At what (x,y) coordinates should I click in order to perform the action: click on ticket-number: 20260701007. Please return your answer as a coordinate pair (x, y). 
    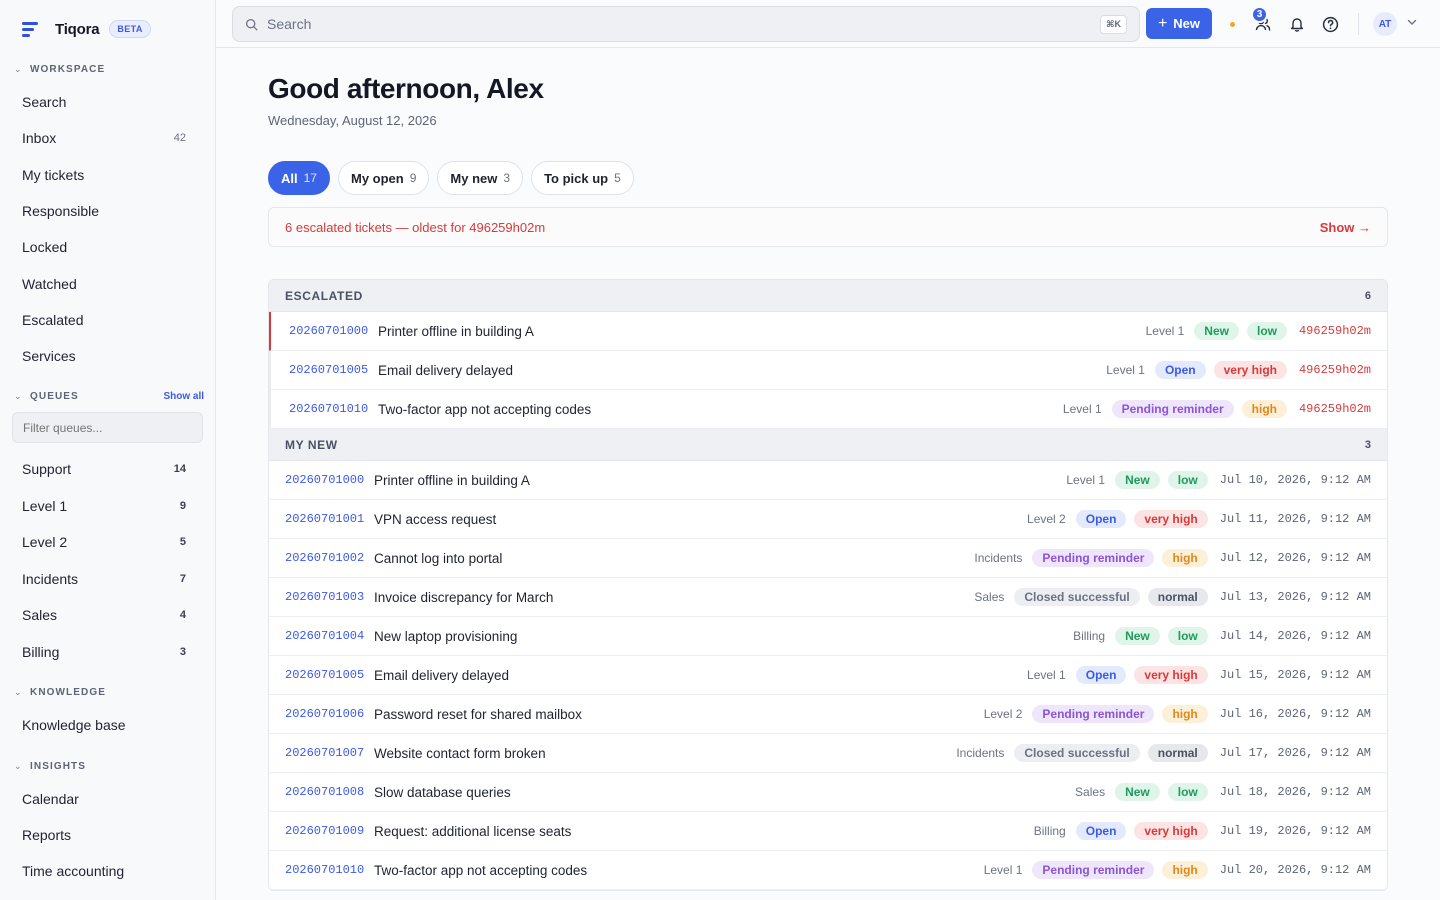
    Looking at the image, I should click on (329, 753).